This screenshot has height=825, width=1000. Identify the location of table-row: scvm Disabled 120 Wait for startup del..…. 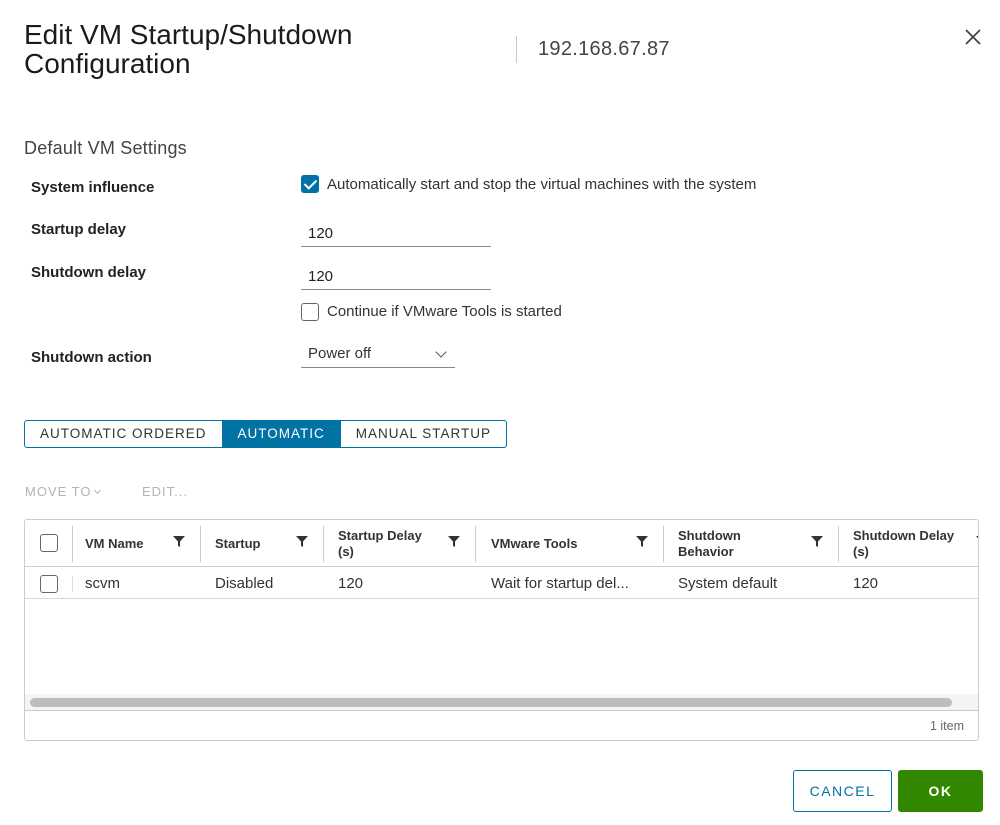
(501, 583).